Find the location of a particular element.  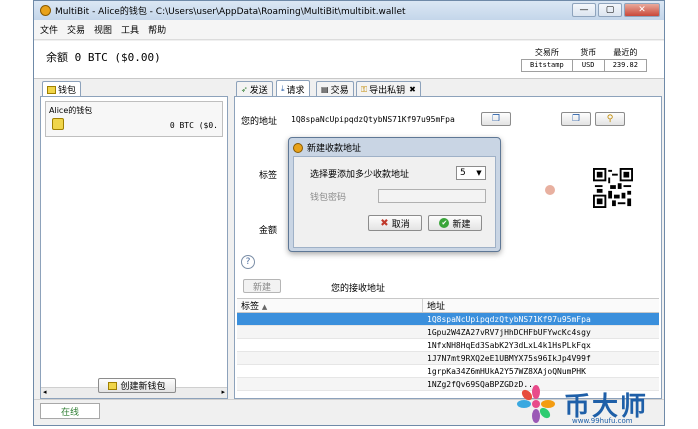

tab-send: ➶ 发送 is located at coordinates (254, 89).